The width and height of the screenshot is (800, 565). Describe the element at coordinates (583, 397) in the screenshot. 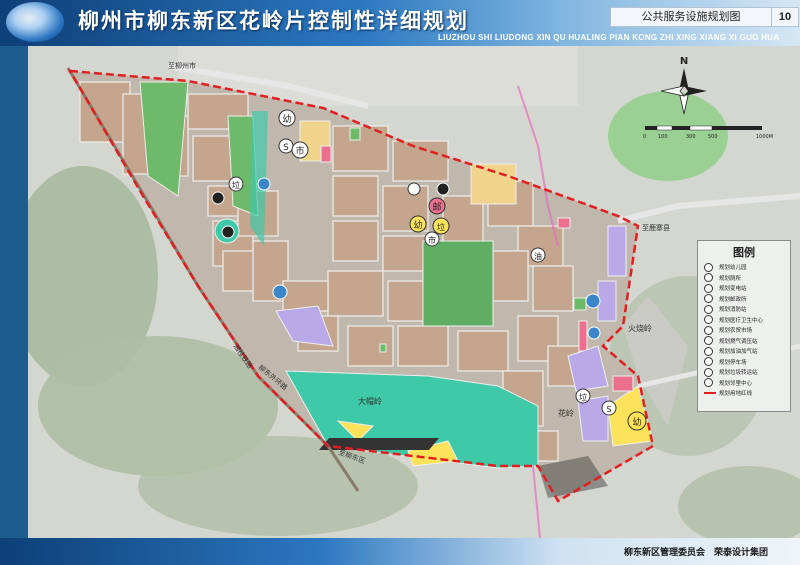

I see `garbage-marker-3-label: 垃` at that location.